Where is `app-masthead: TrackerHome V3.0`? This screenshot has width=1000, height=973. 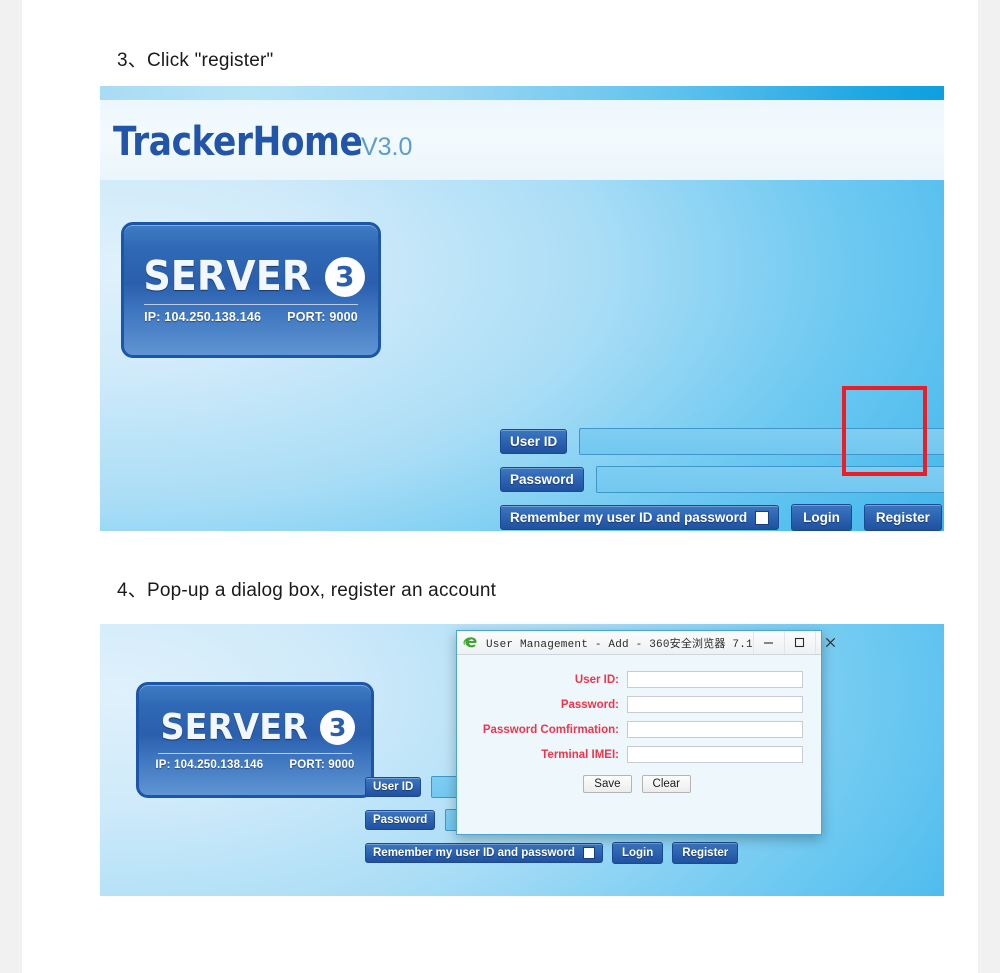
app-masthead: TrackerHome V3.0 is located at coordinates (522, 140).